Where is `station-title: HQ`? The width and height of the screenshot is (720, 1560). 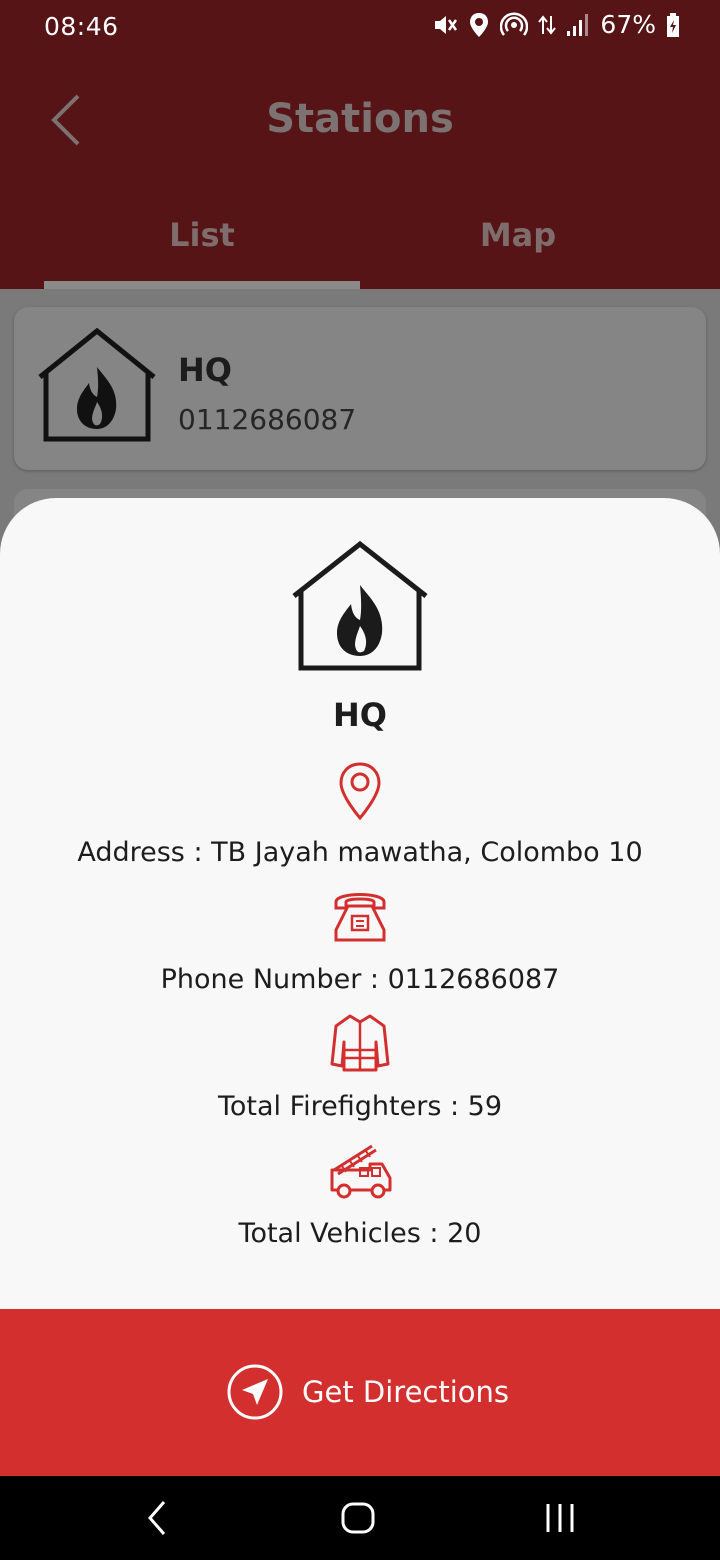 station-title: HQ is located at coordinates (360, 715).